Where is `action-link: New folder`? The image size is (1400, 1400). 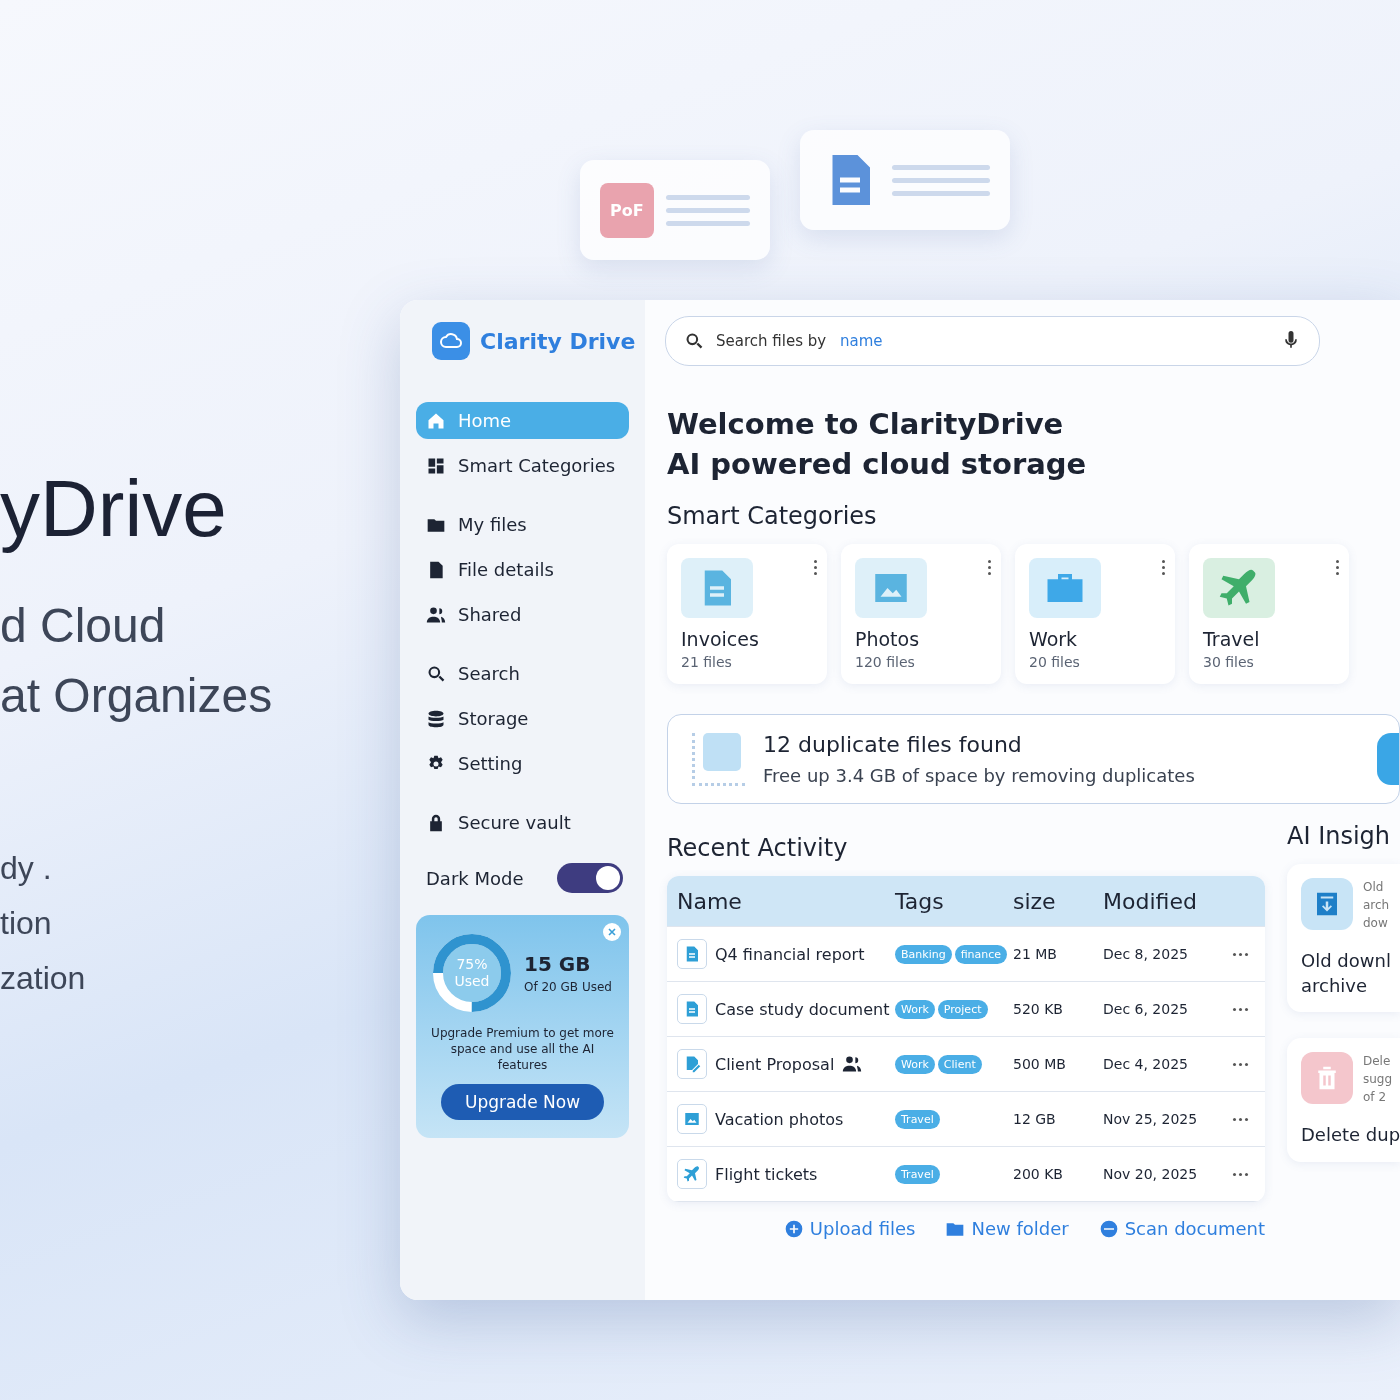 action-link: New folder is located at coordinates (1007, 1228).